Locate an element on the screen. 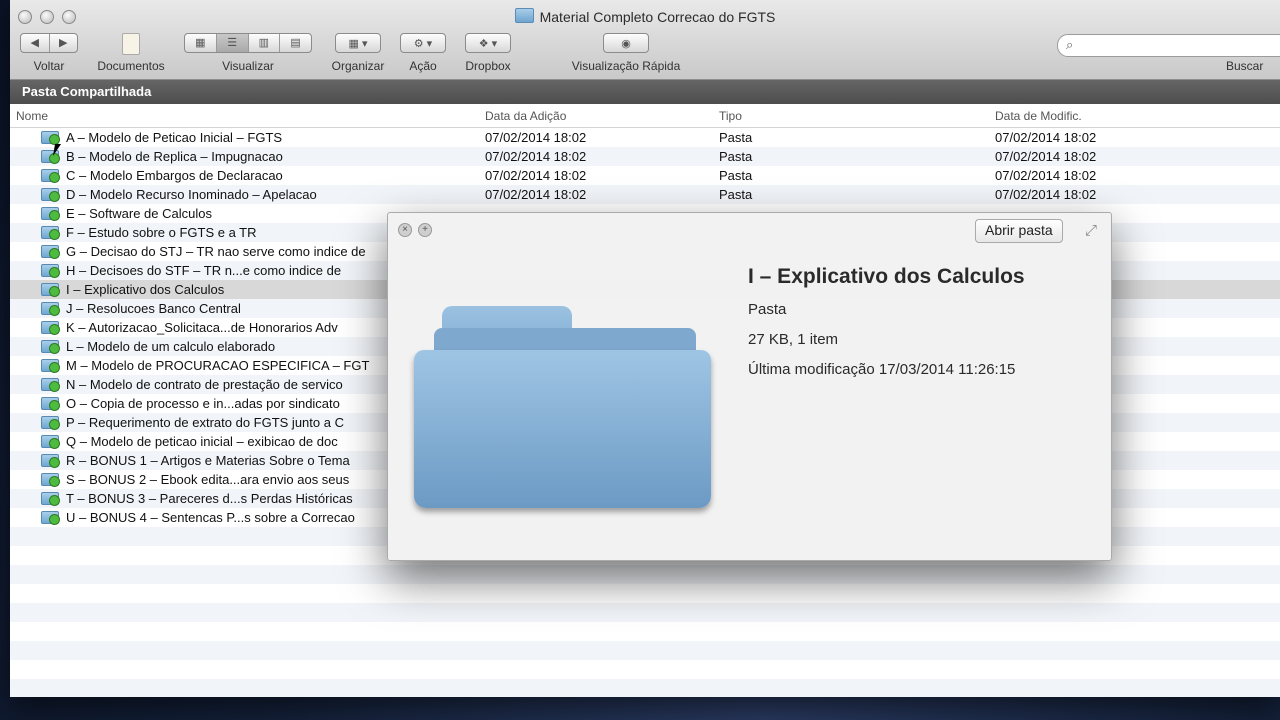 This screenshot has height=720, width=1280. quicklook-controls: × + is located at coordinates (415, 230).